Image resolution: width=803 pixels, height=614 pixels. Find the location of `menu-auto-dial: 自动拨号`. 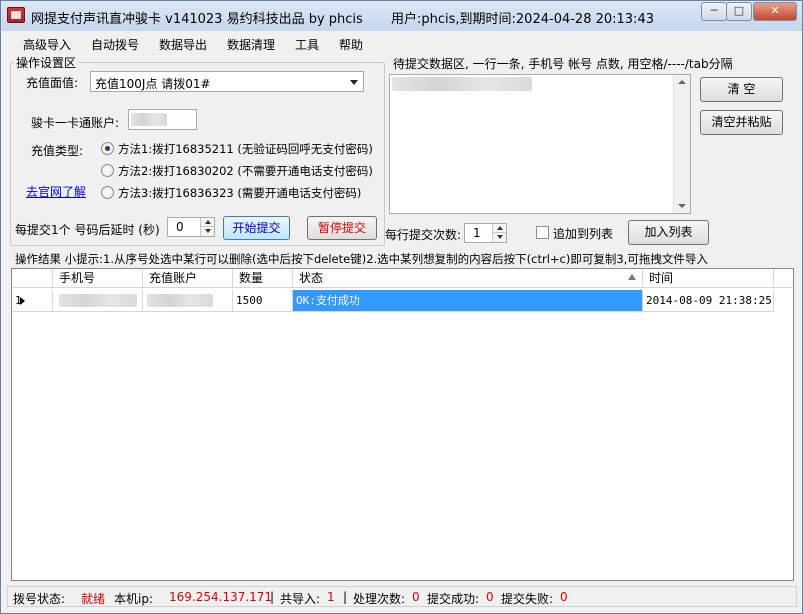

menu-auto-dial: 自动拨号 is located at coordinates (115, 44).